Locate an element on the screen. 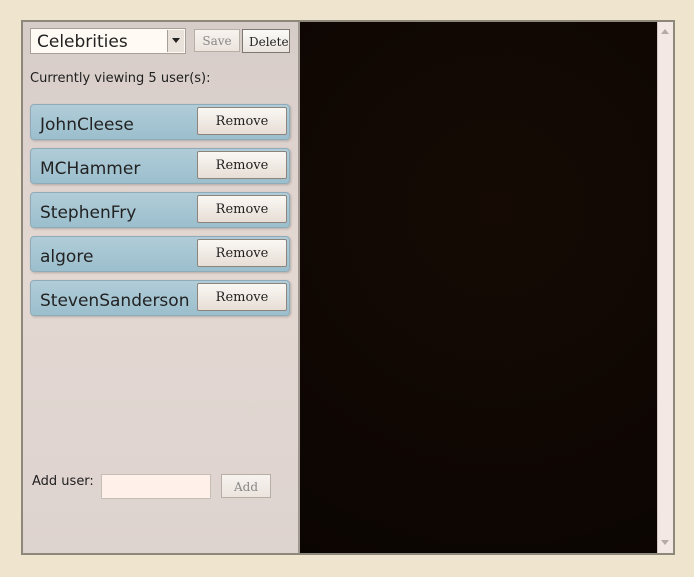  add-user-button: Add is located at coordinates (246, 486).